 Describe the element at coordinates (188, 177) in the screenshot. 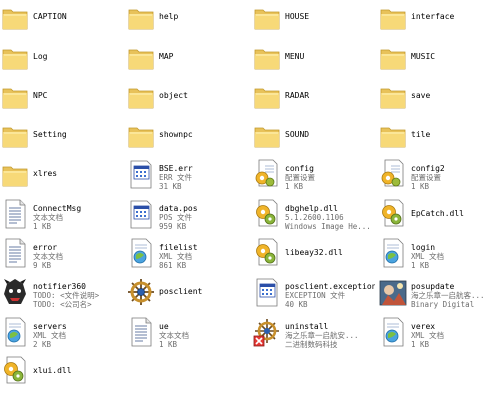

I see `file-item: BSE.err ERR 文件 31 KB` at that location.